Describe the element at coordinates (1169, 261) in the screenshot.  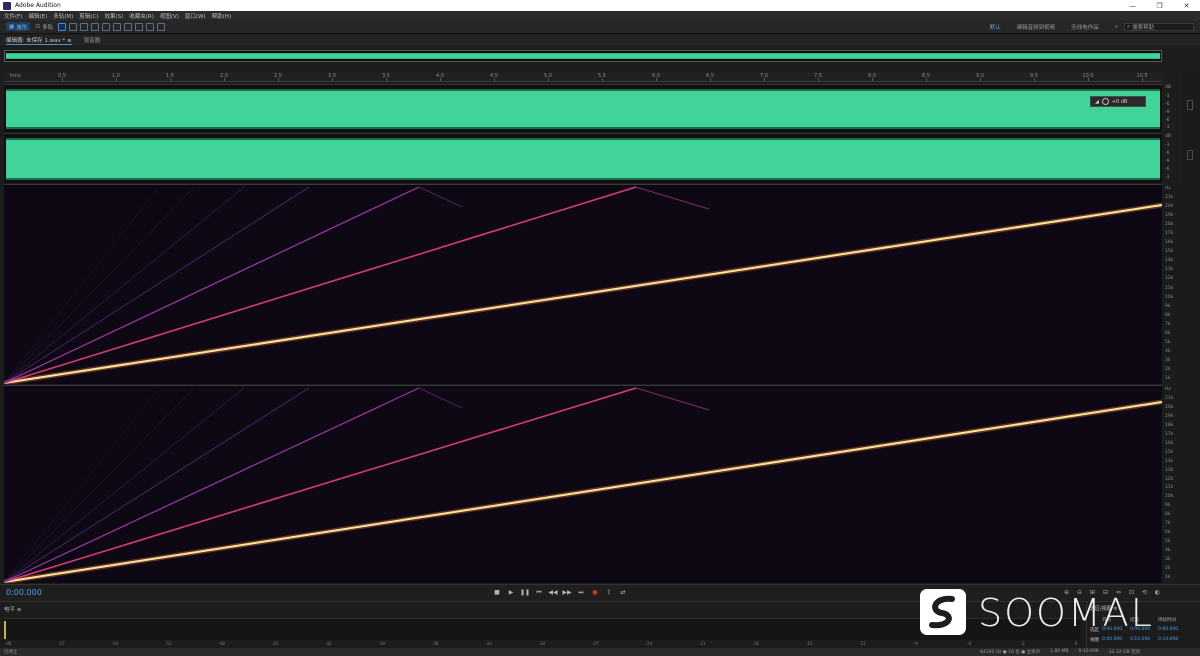
I see `hz-label: 14k` at that location.